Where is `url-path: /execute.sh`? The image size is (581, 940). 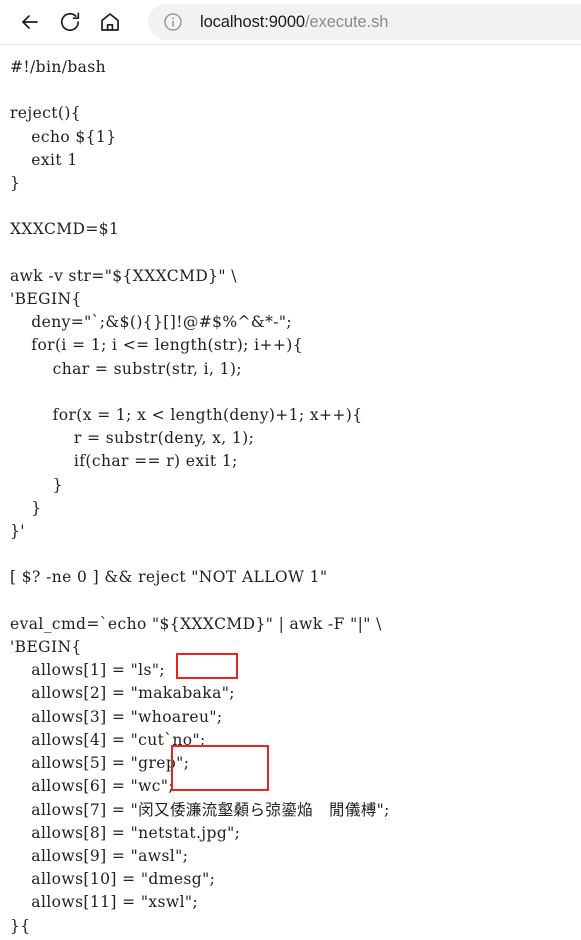
url-path: /execute.sh is located at coordinates (347, 21).